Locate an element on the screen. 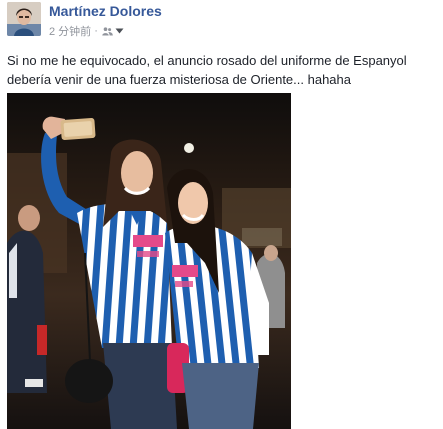 This screenshot has height=429, width=443. author-name-link: Martínez Dolores is located at coordinates (105, 11).